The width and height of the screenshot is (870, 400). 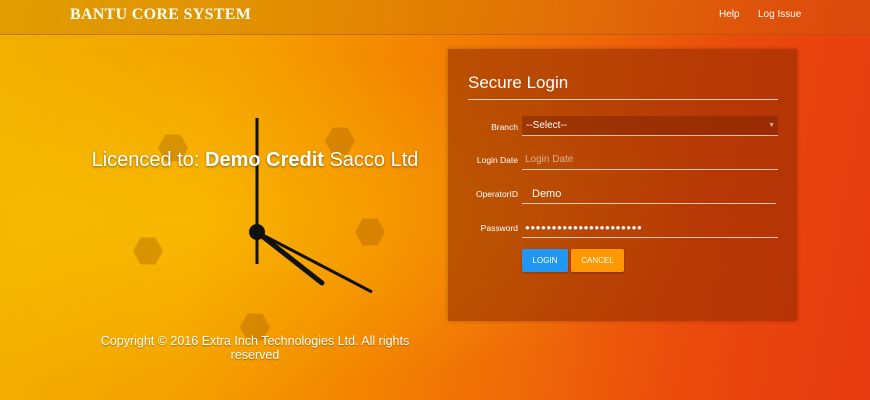 I want to click on operator-id-input: Demo, so click(x=649, y=194).